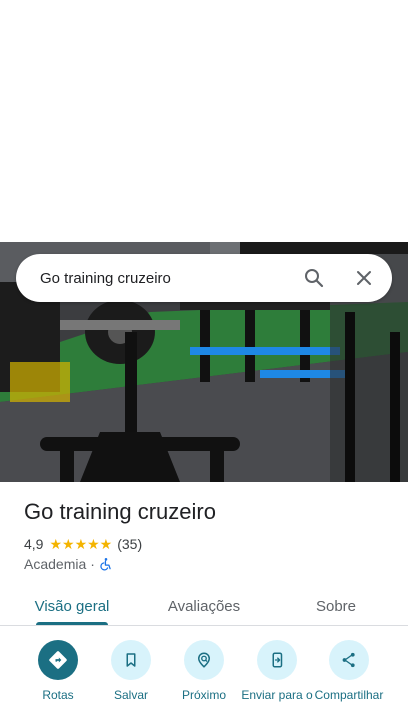 This screenshot has width=408, height=724. Describe the element at coordinates (364, 278) in the screenshot. I see `close-icon` at that location.